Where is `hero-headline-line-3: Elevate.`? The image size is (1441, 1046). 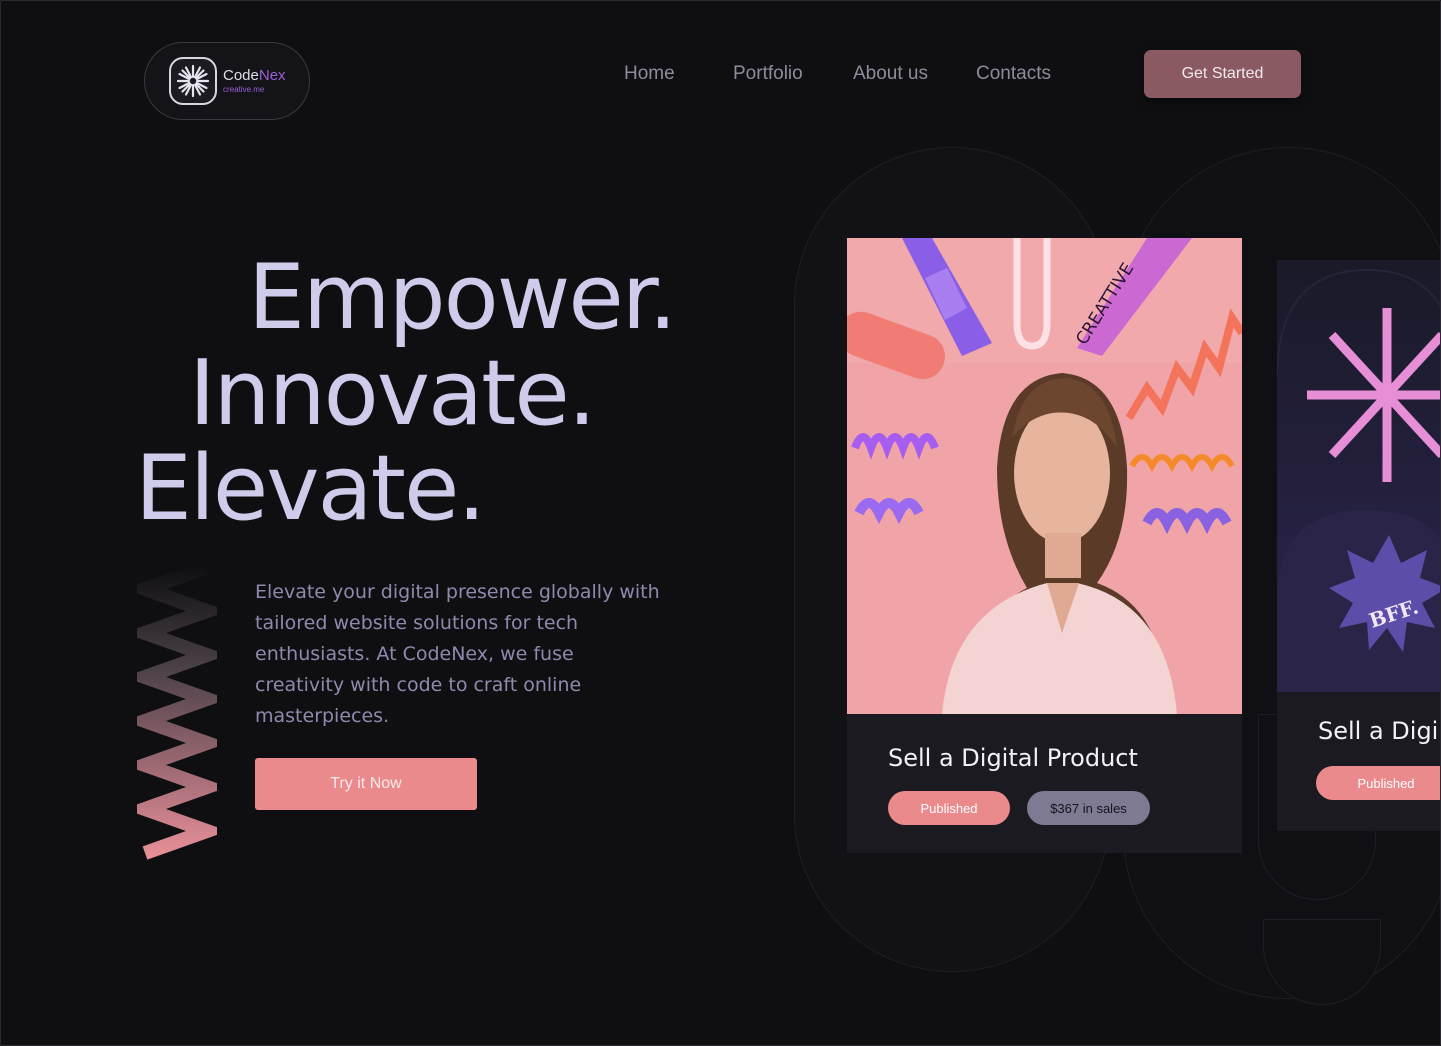
hero-headline-line-3: Elevate. is located at coordinates (310, 488).